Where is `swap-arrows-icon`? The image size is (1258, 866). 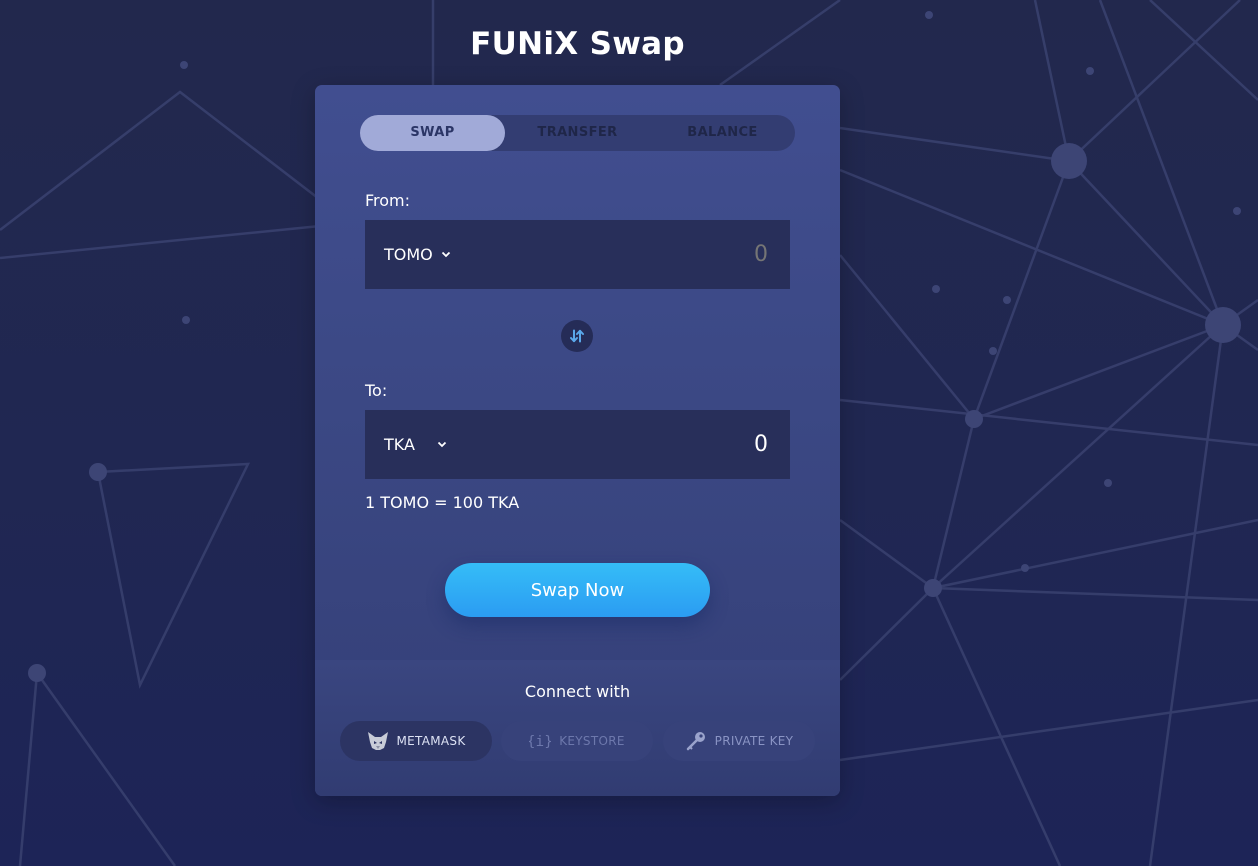 swap-arrows-icon is located at coordinates (577, 336).